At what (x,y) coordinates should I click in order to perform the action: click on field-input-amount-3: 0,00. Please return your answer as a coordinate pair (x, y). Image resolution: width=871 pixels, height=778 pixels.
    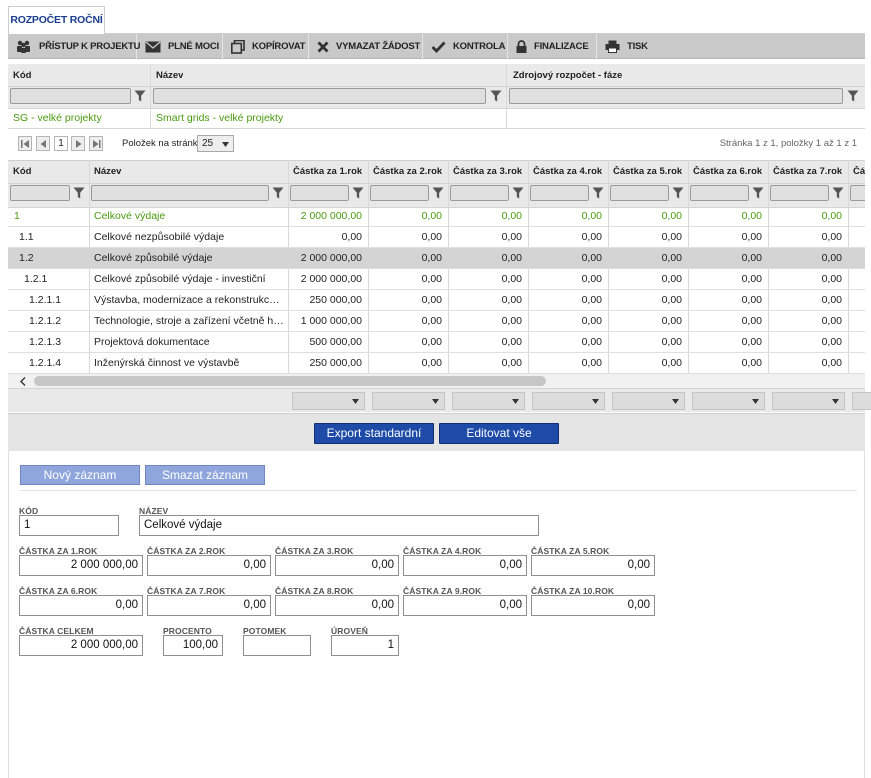
    Looking at the image, I should click on (337, 565).